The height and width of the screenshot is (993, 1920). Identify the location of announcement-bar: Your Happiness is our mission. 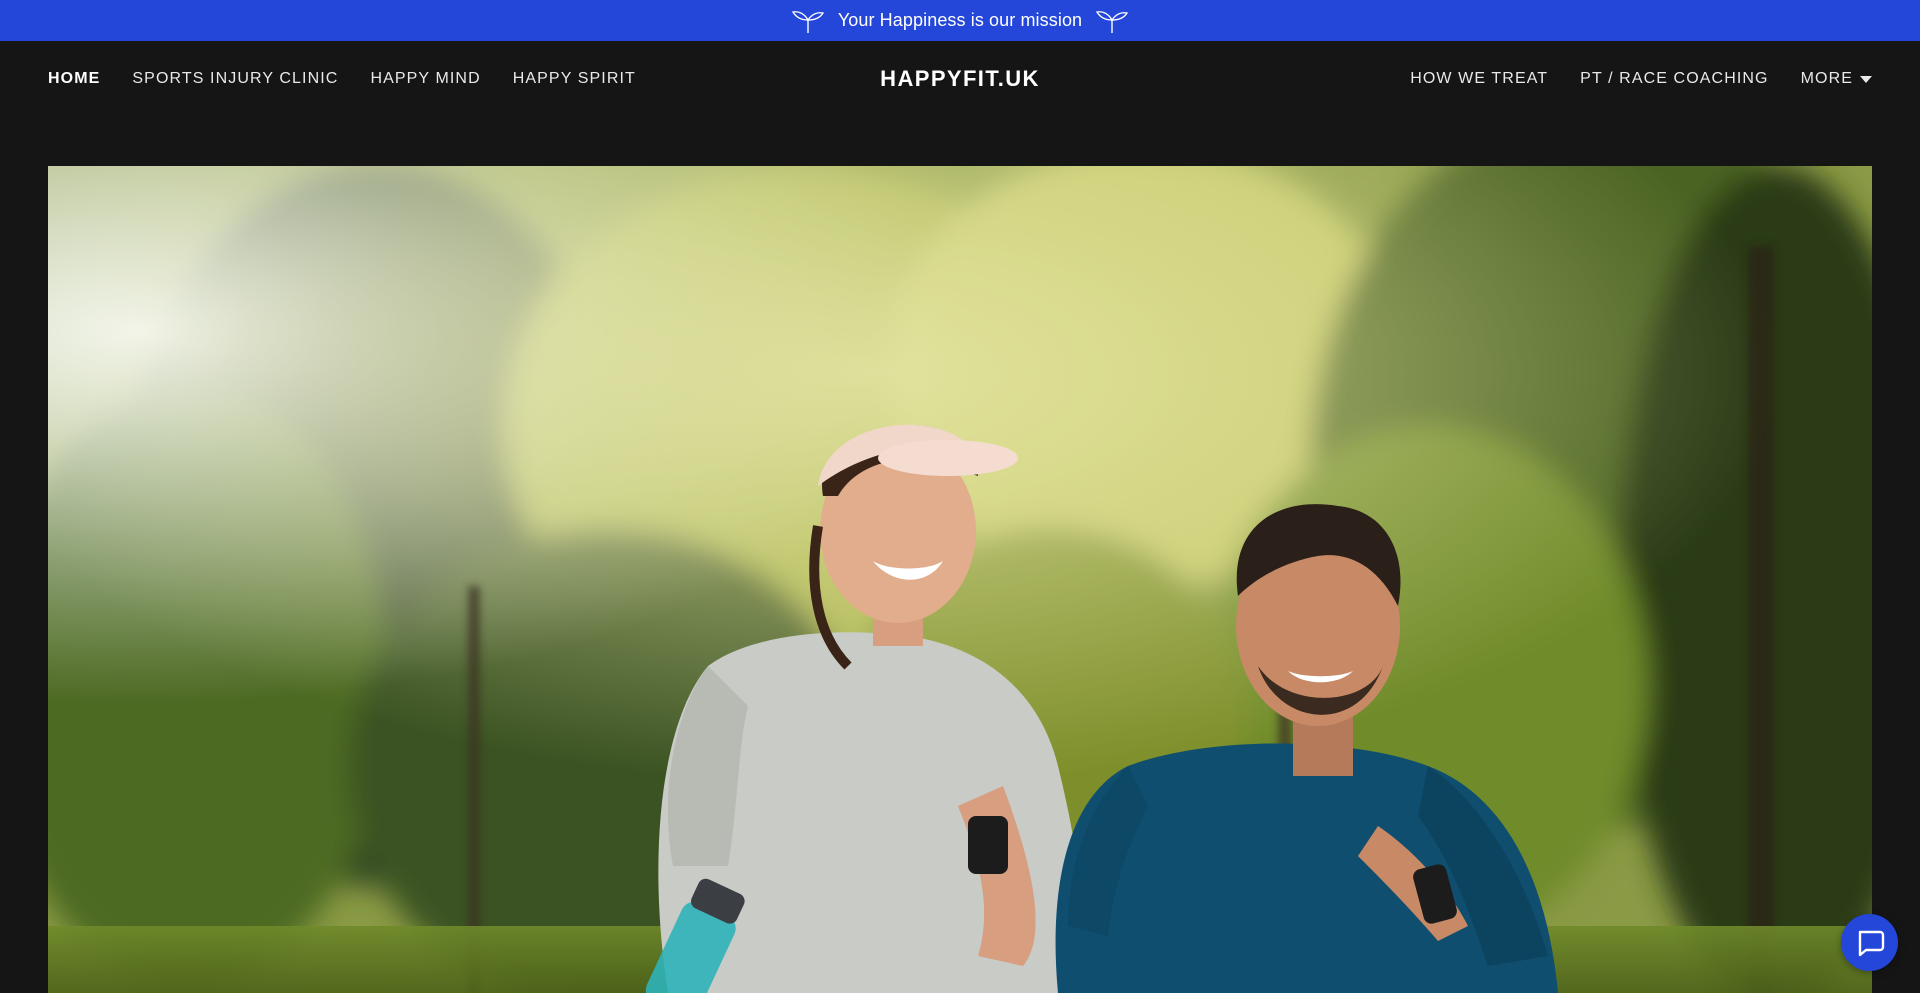
(960, 20).